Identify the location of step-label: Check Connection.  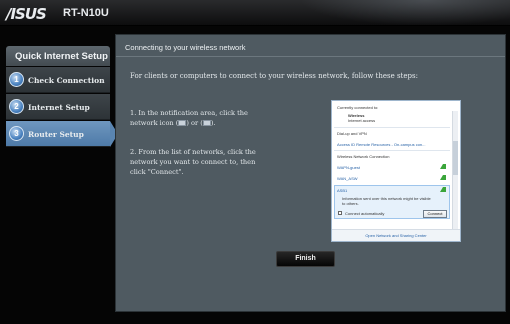
(66, 80).